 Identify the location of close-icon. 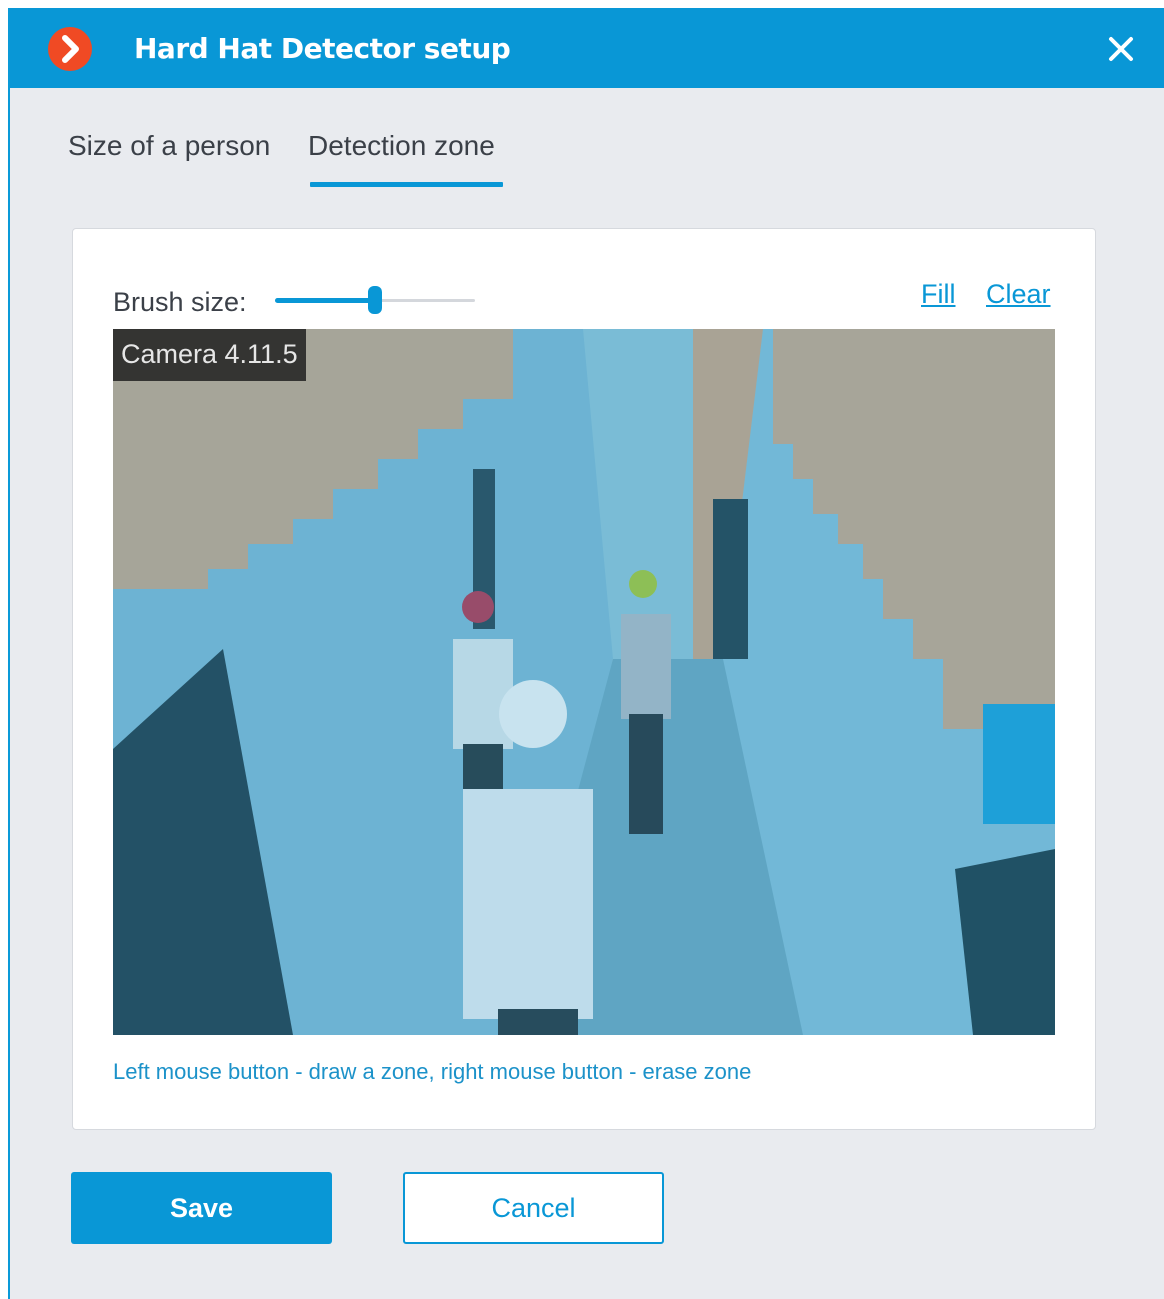
(1121, 49).